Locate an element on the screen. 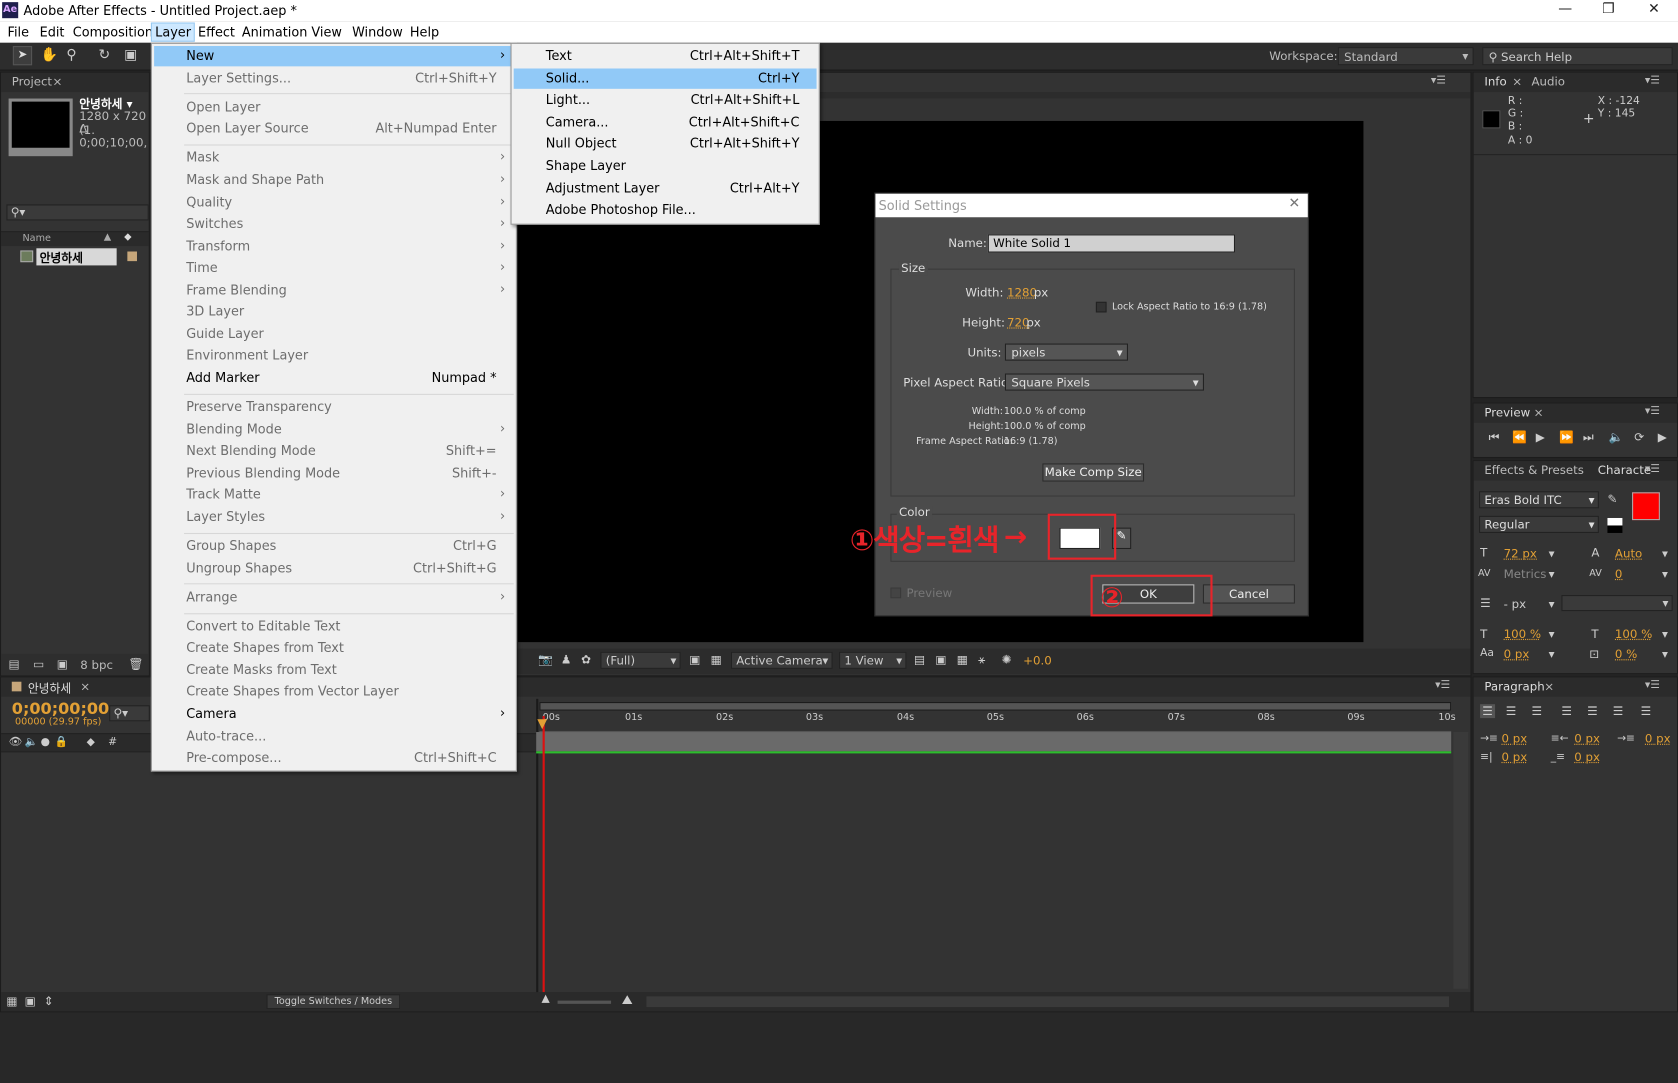 This screenshot has width=1678, height=1083. default-colors-icon is located at coordinates (1615, 525).